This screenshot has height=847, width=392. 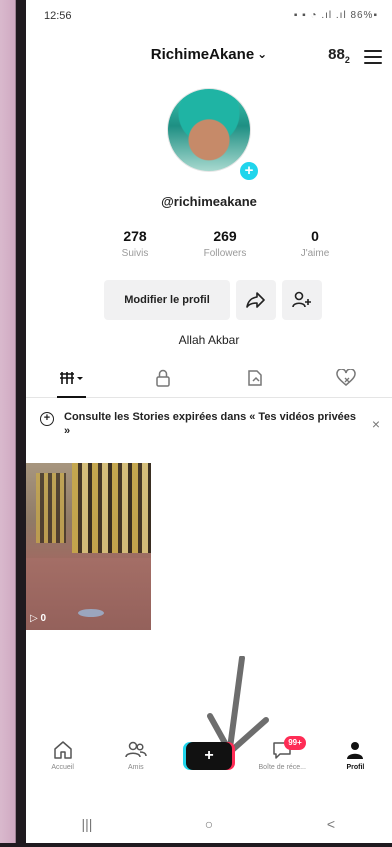 I want to click on plus-circle-icon: +, so click(x=47, y=419).